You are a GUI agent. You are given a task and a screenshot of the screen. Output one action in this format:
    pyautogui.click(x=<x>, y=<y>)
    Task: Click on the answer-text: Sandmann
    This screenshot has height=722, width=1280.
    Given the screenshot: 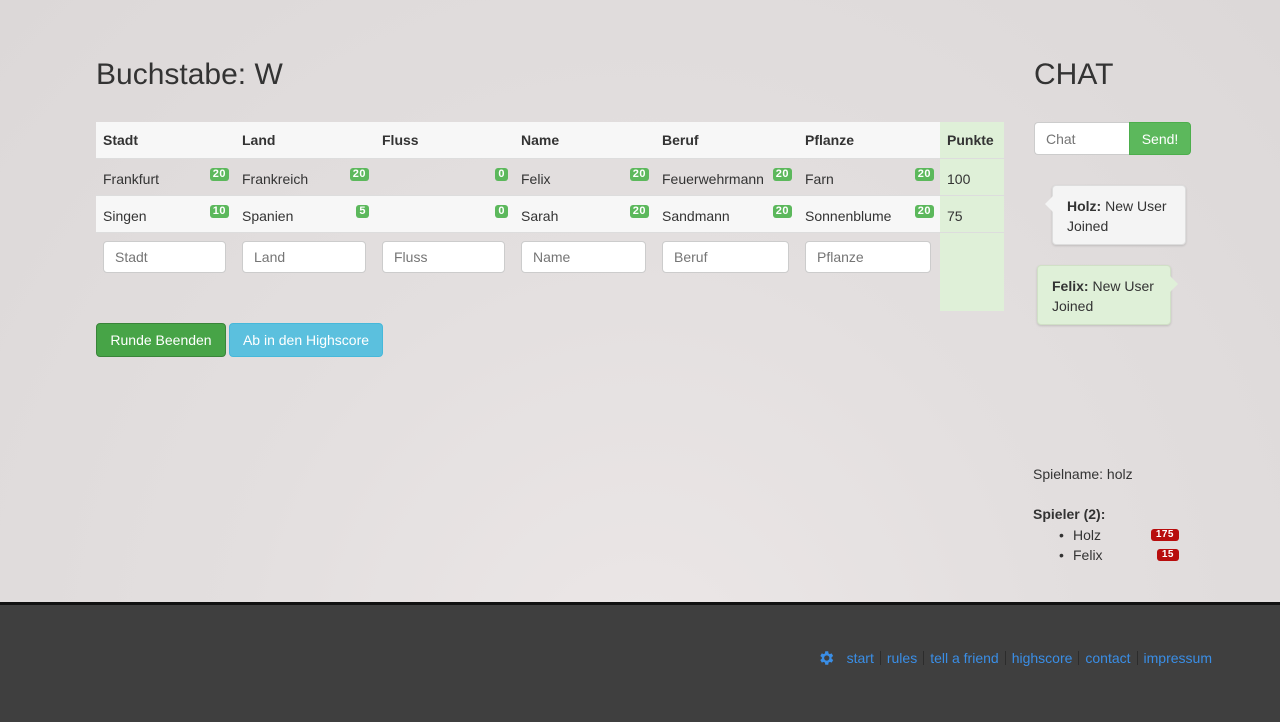 What is the action you would take?
    pyautogui.click(x=696, y=216)
    